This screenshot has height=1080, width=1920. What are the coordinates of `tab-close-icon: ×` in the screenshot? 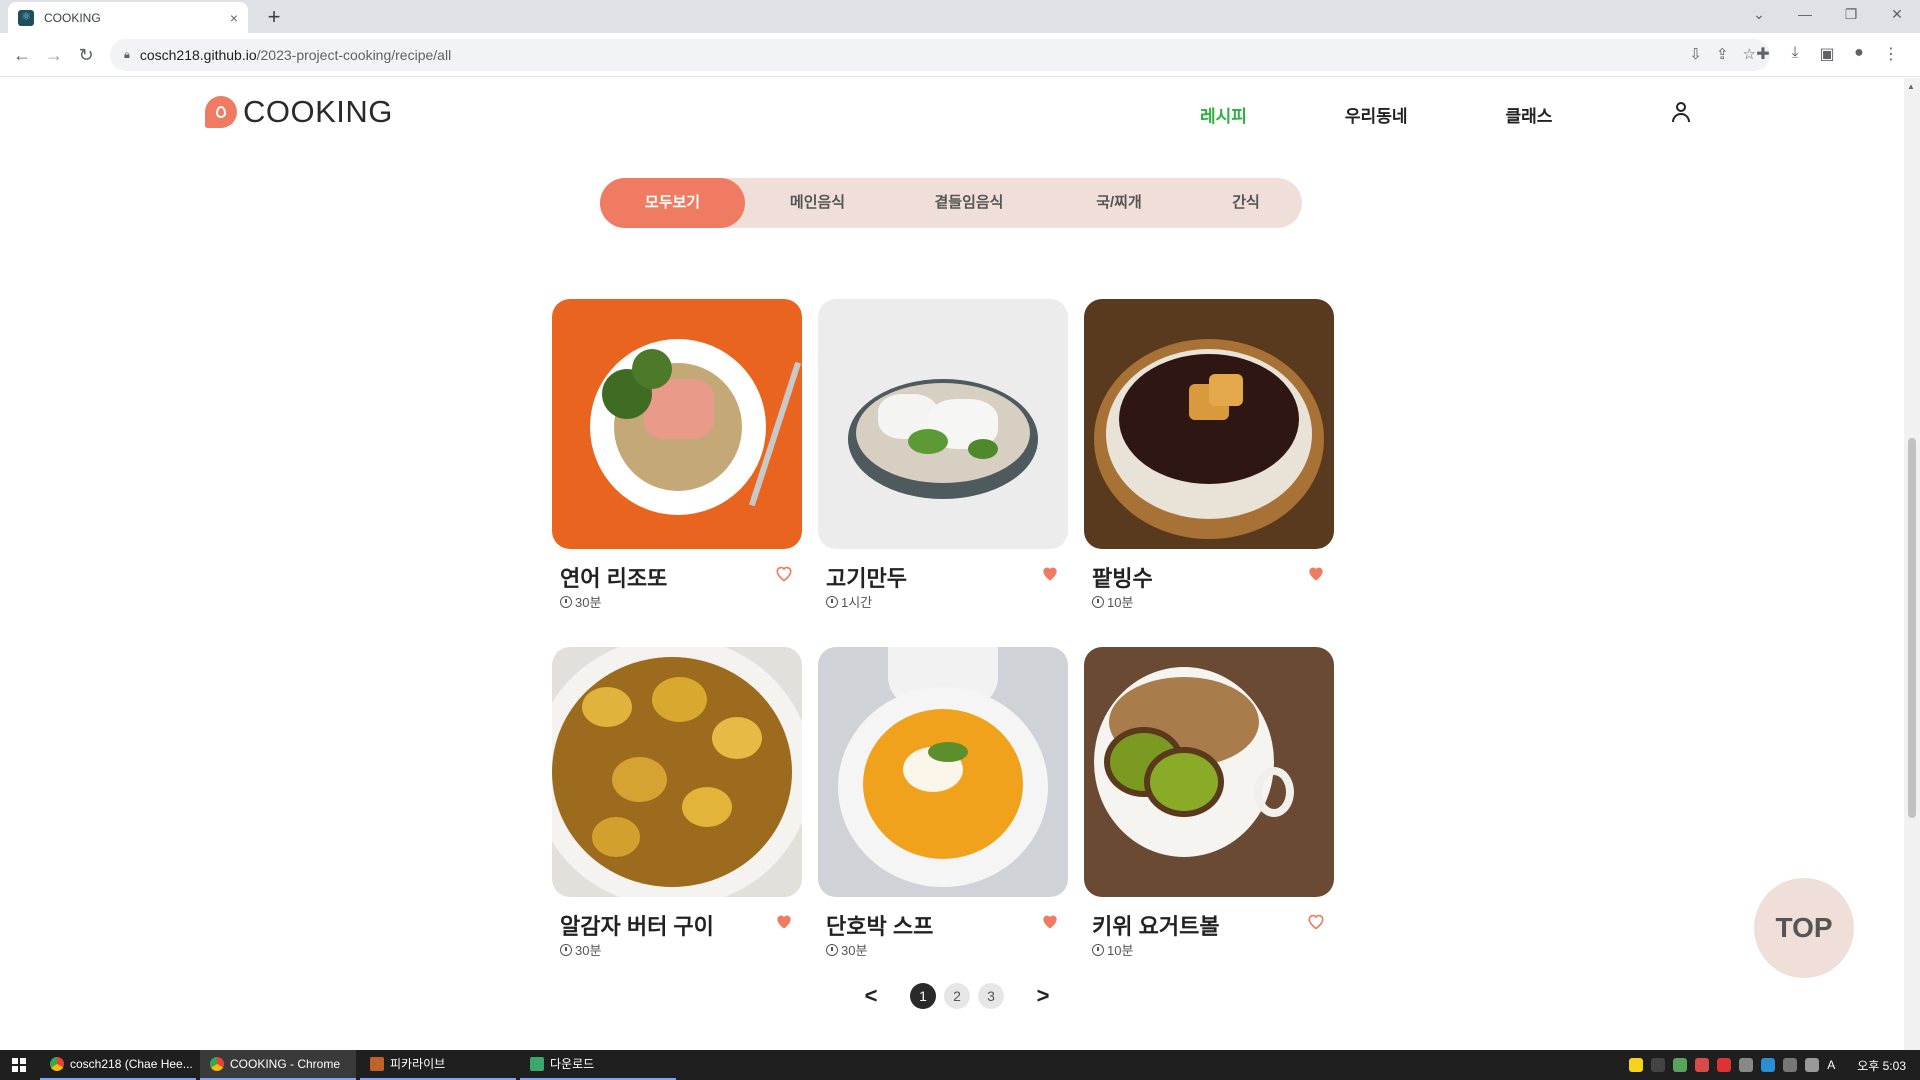 It's located at (234, 18).